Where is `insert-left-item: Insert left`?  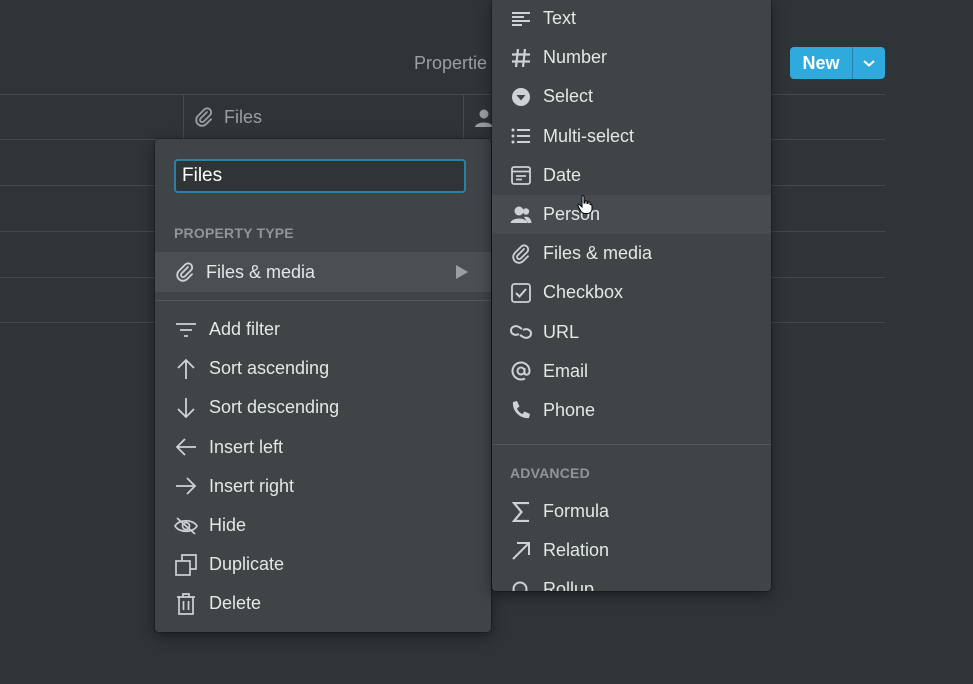
insert-left-item: Insert left is located at coordinates (323, 447).